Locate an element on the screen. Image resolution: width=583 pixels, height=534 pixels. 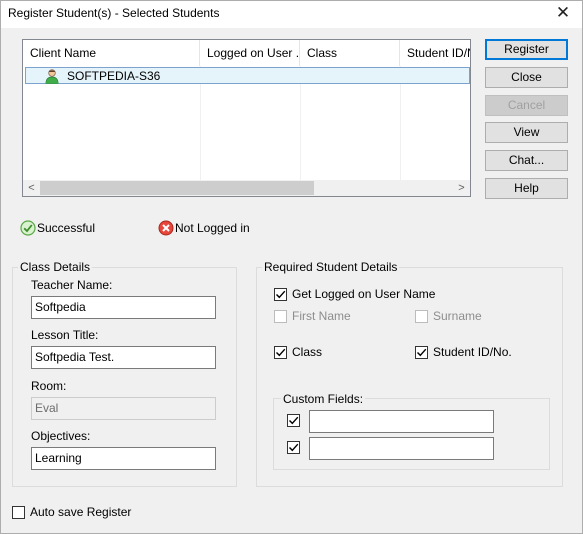
list-item: SOFTPEDIA-S36 is located at coordinates (247, 75).